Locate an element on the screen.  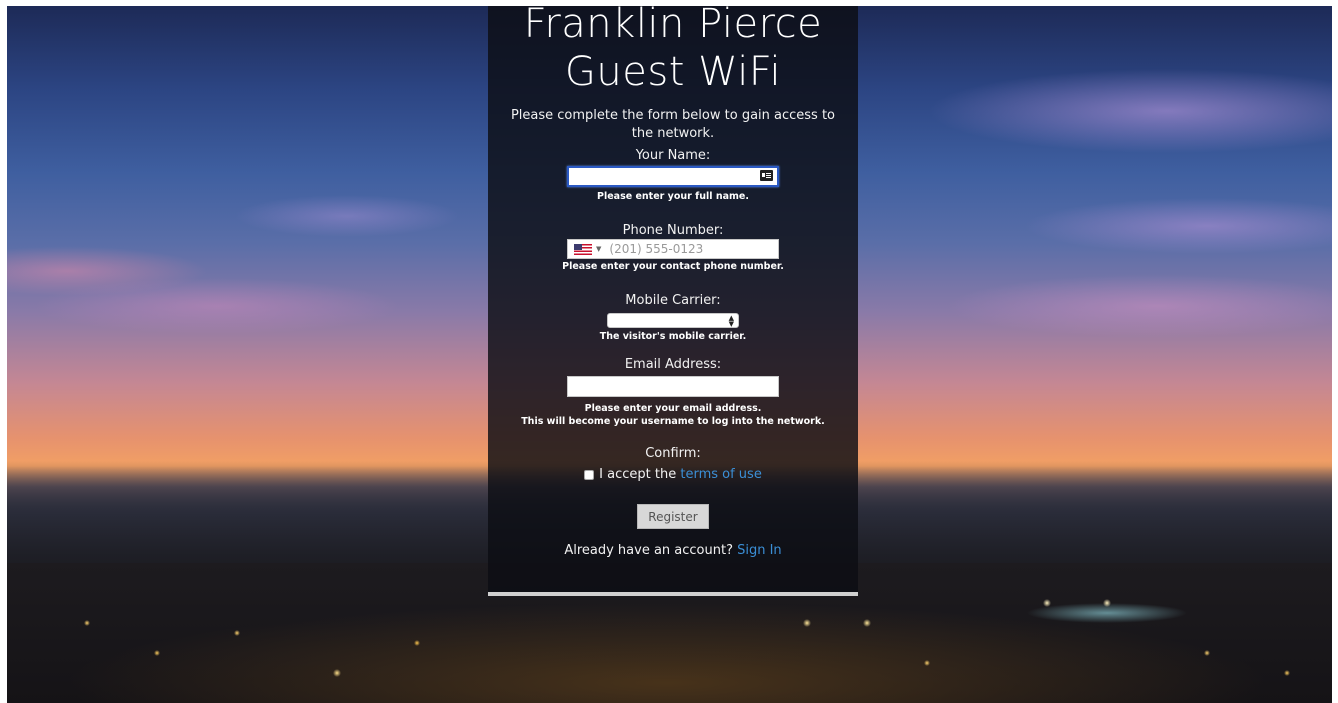
carrier-label: Mobile Carrier: is located at coordinates (673, 300).